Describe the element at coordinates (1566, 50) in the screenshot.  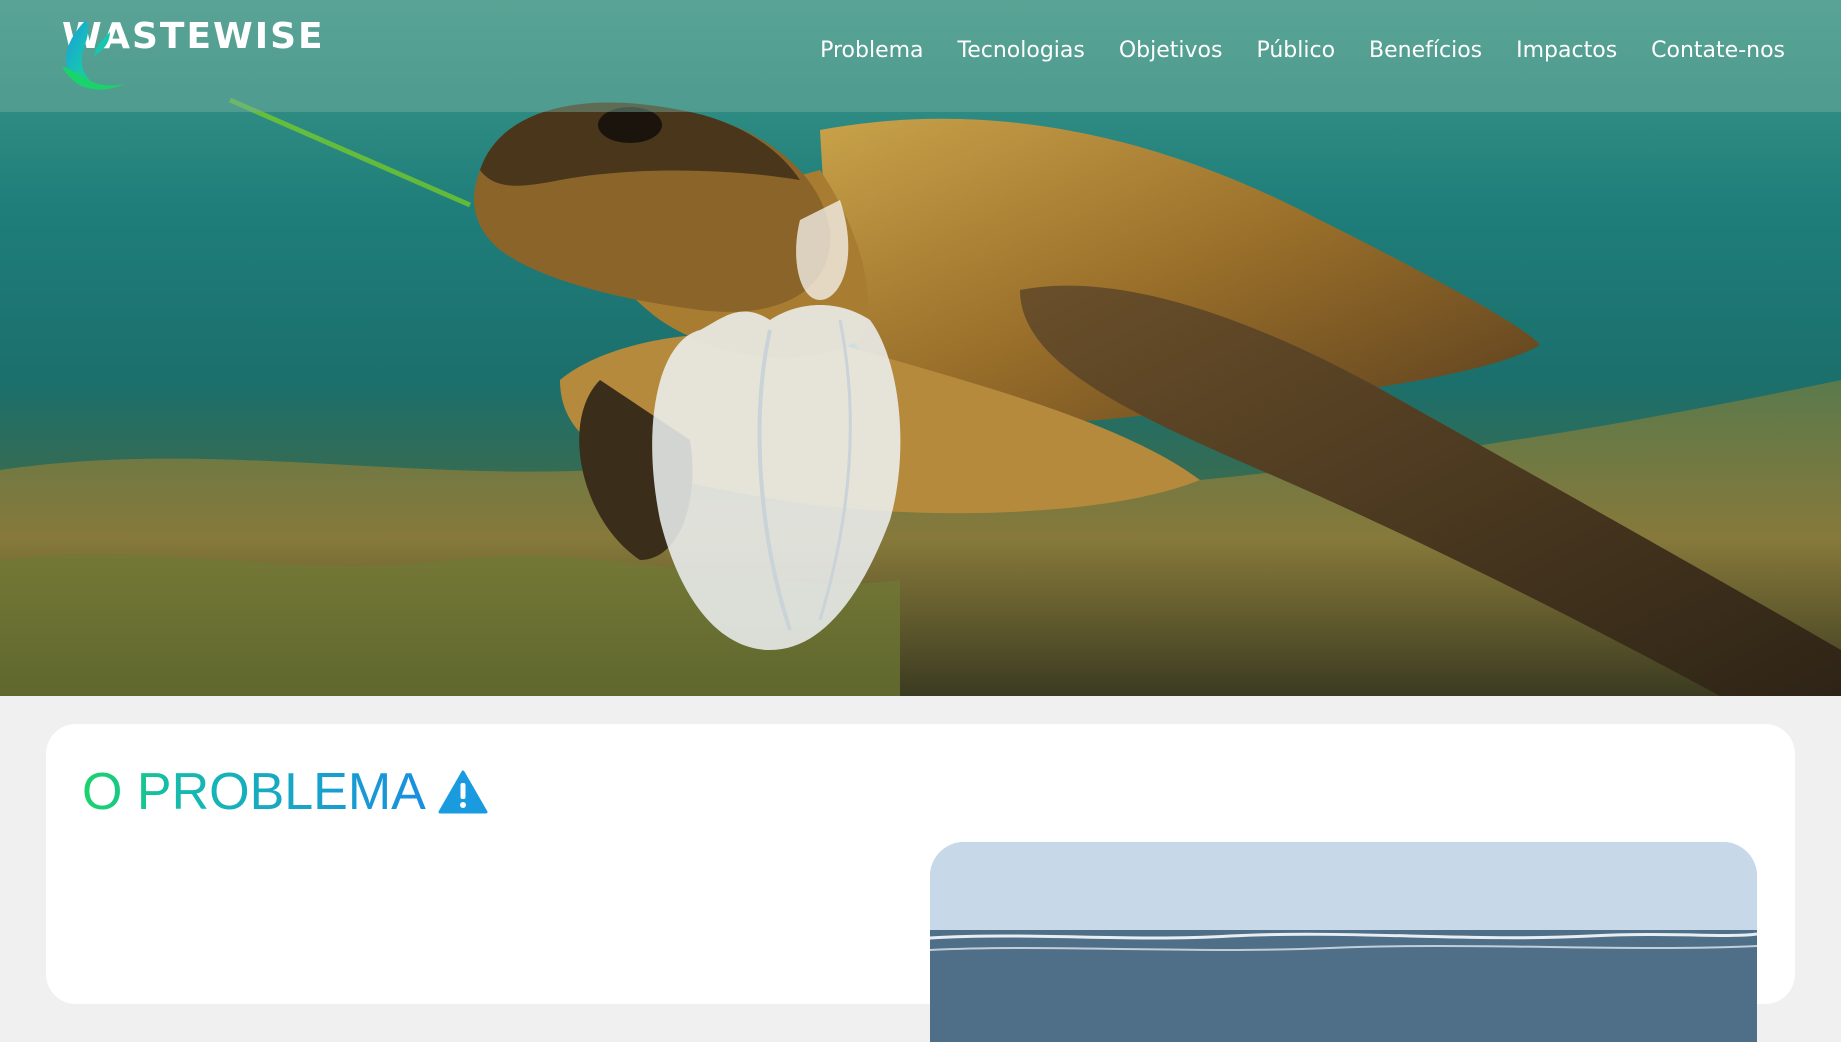
I see `nav-item-impactos: Impactos` at that location.